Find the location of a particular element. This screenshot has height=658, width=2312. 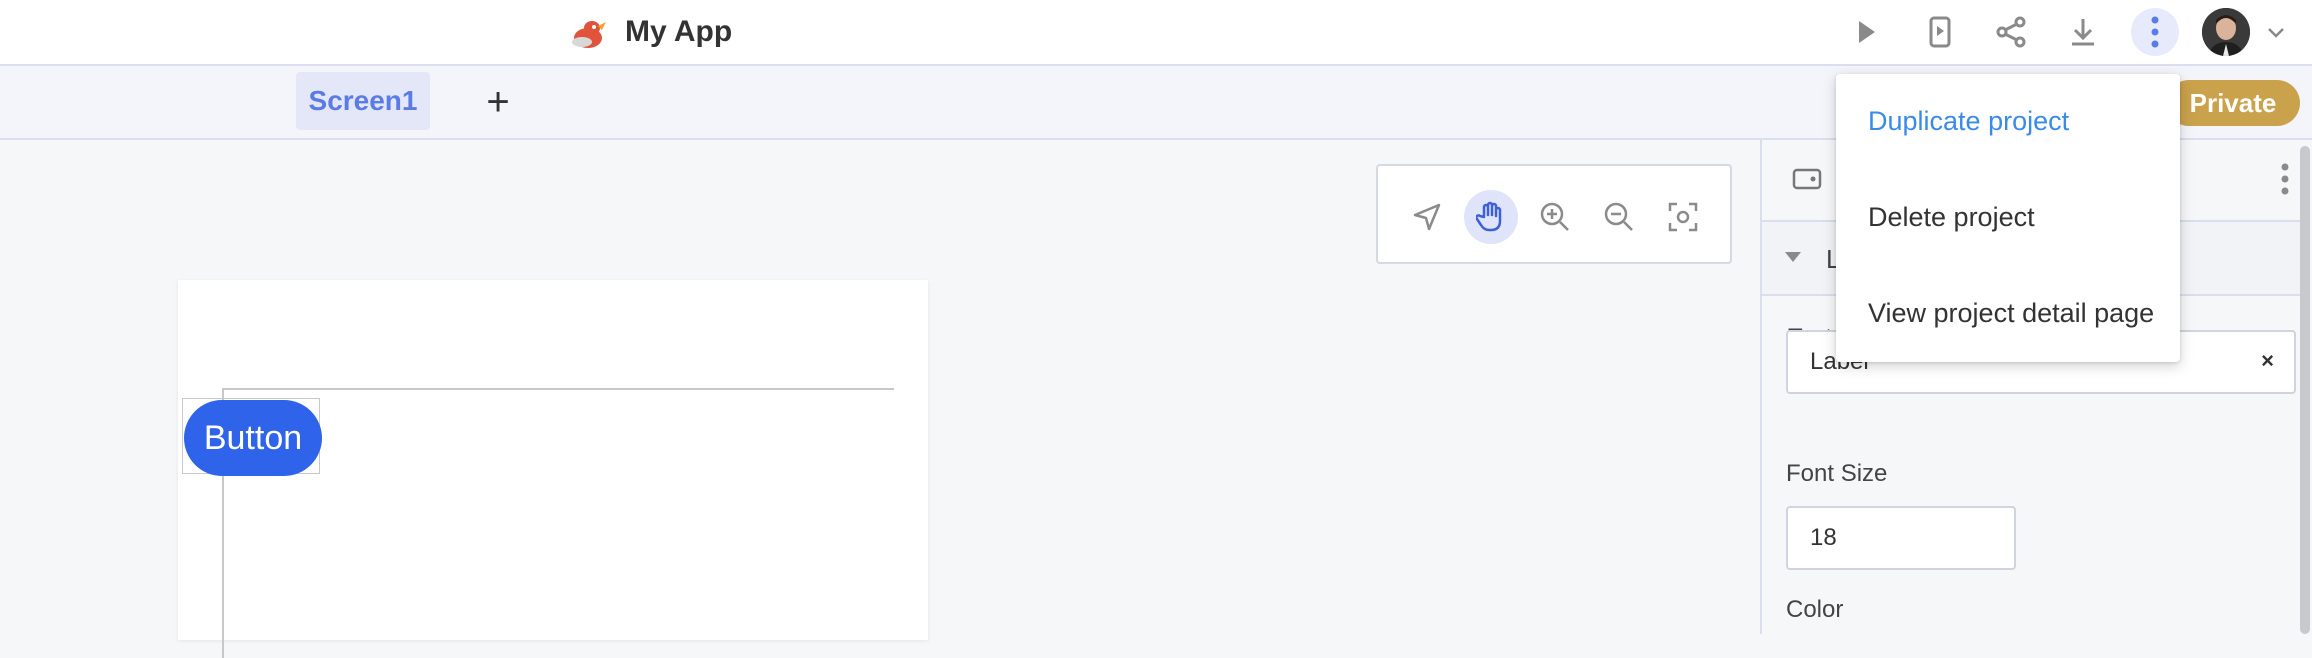

app-logo-icon is located at coordinates (588, 32).